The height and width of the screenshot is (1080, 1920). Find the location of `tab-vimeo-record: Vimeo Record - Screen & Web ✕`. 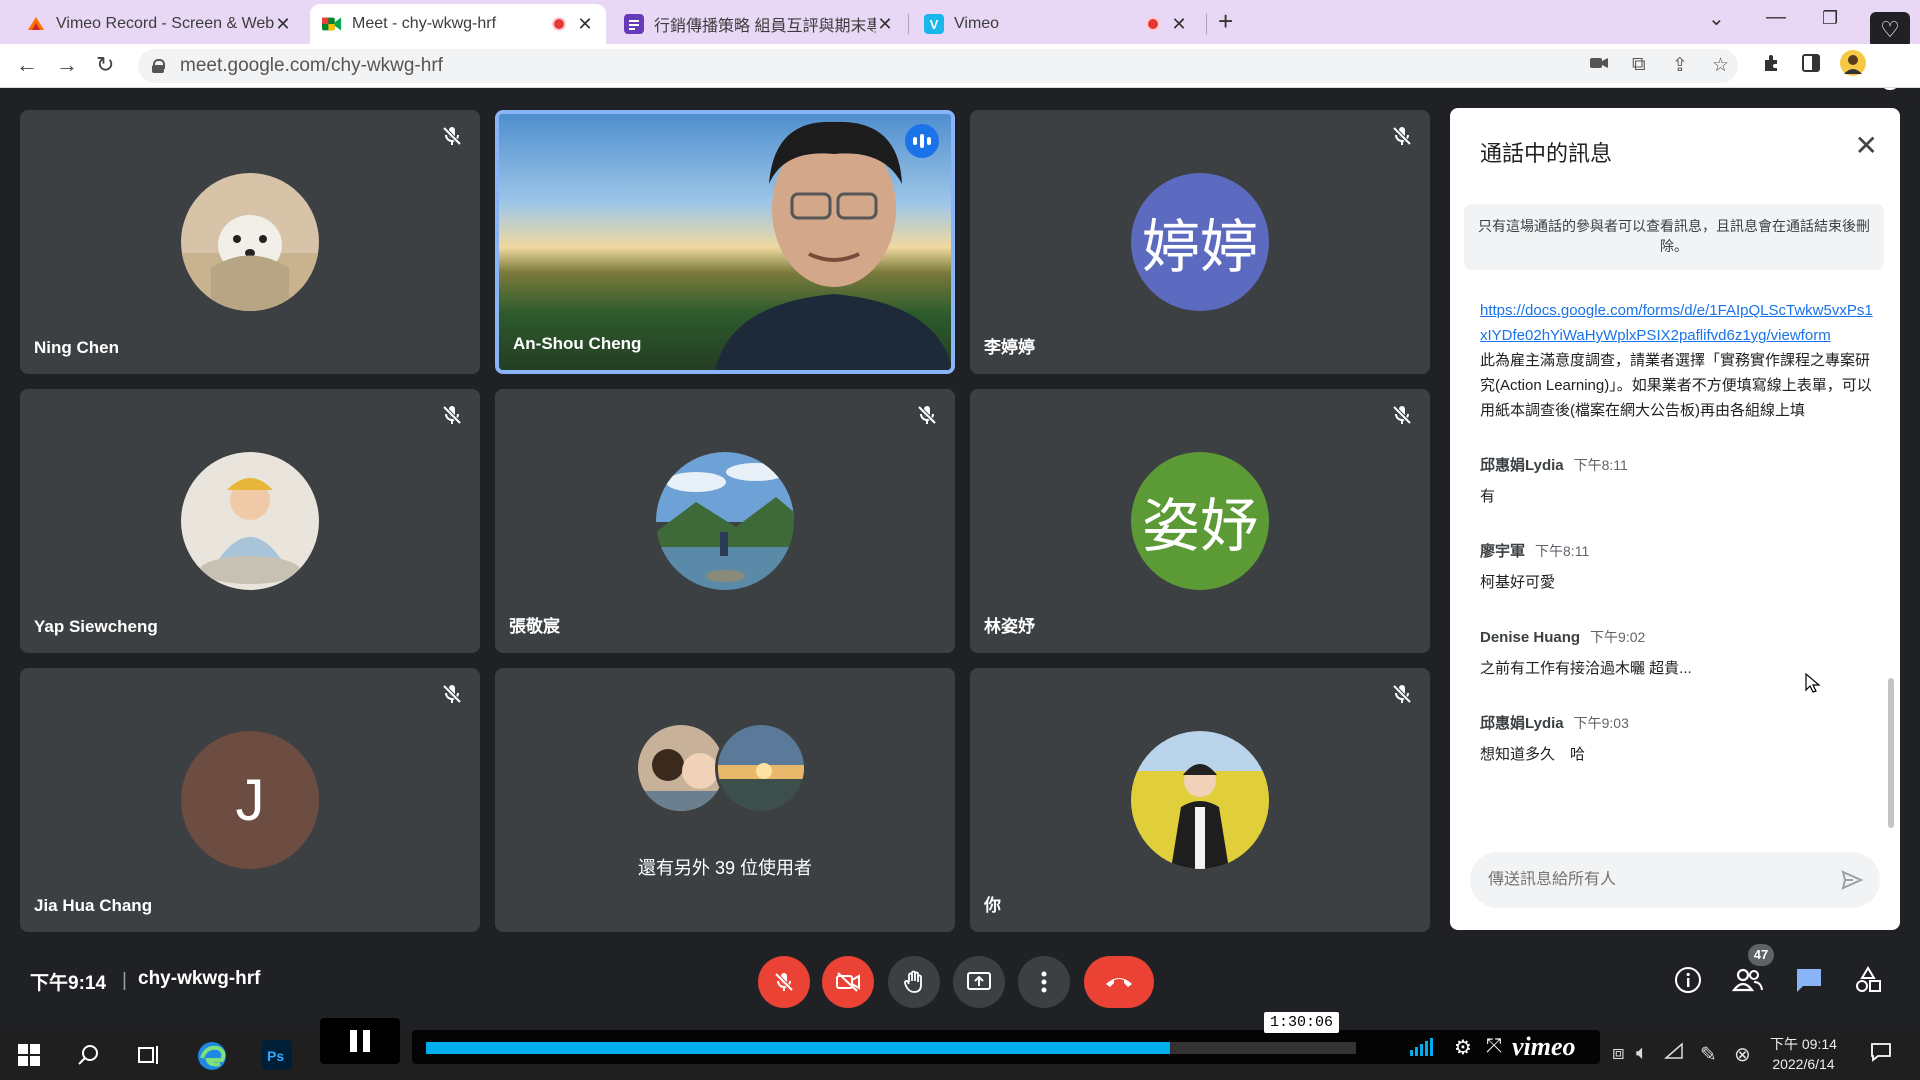

tab-vimeo-record: Vimeo Record - Screen & Web ✕ is located at coordinates (159, 24).